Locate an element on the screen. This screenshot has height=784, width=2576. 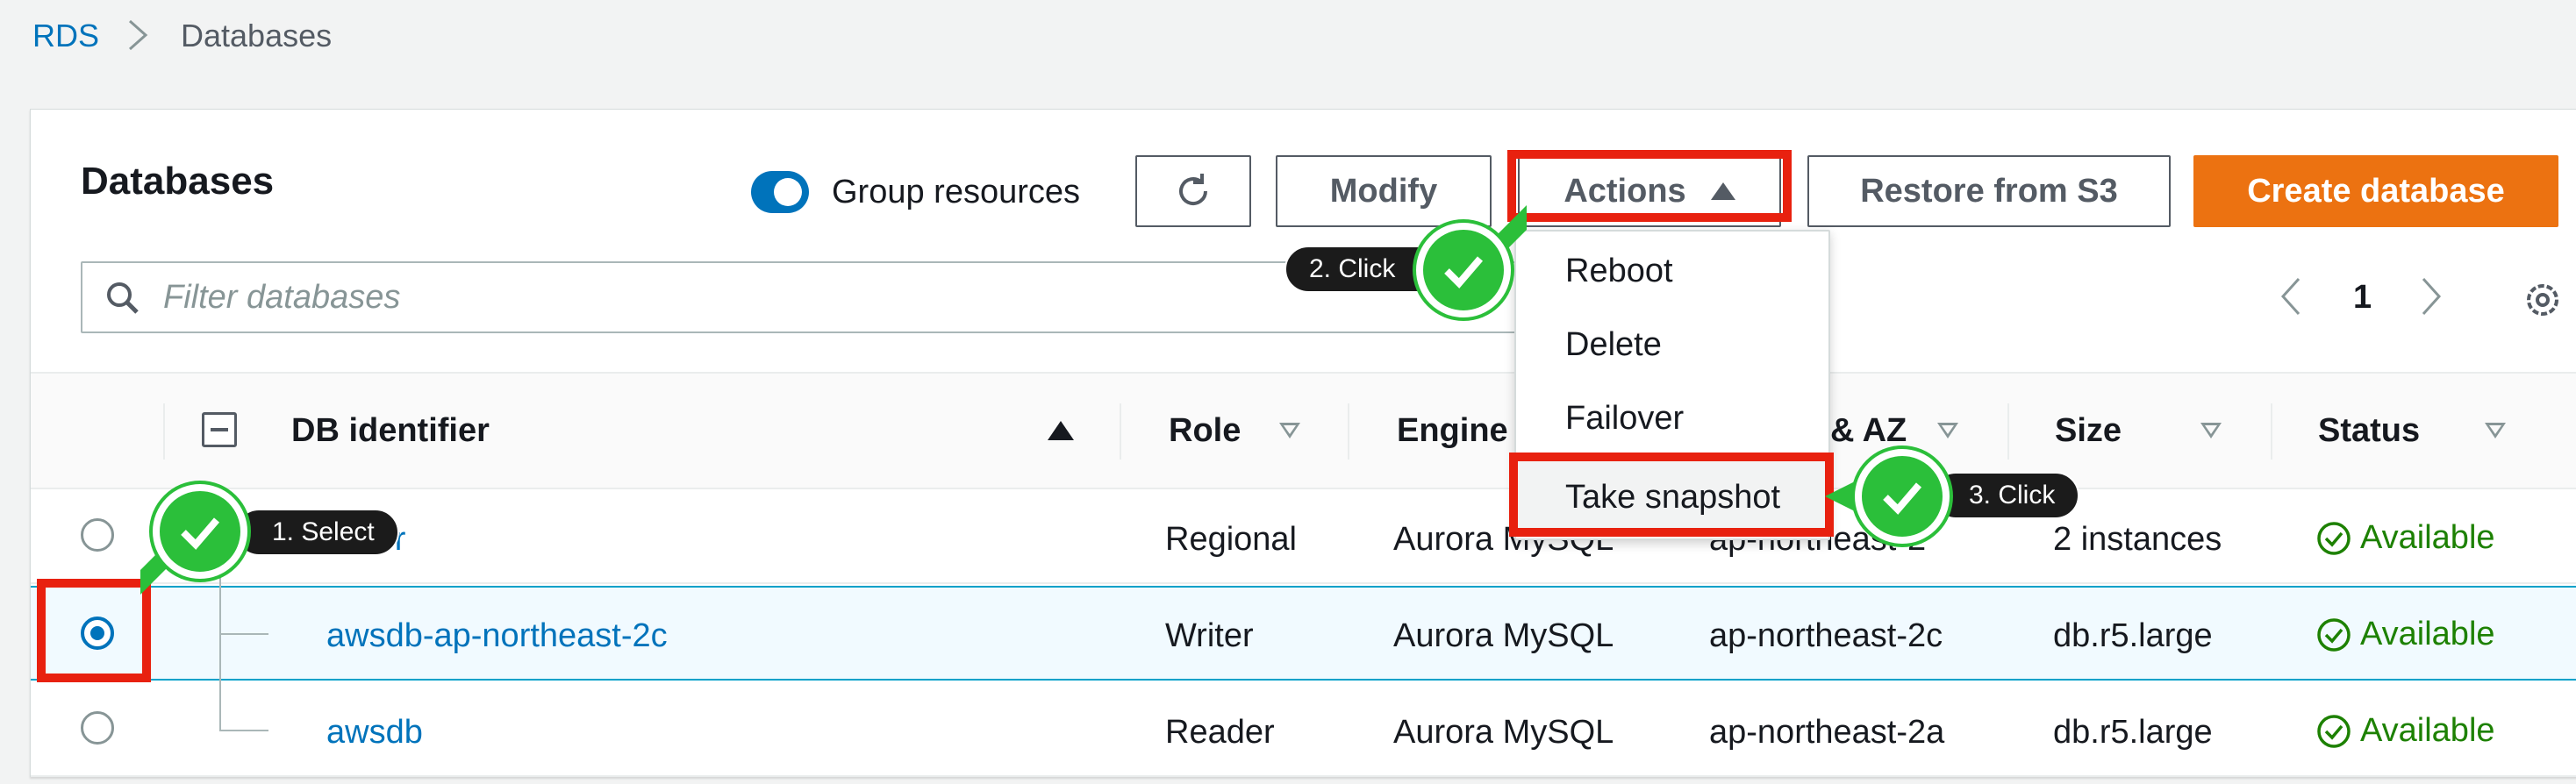
callout-label-snapshot: 3. Click is located at coordinates (2006, 495).